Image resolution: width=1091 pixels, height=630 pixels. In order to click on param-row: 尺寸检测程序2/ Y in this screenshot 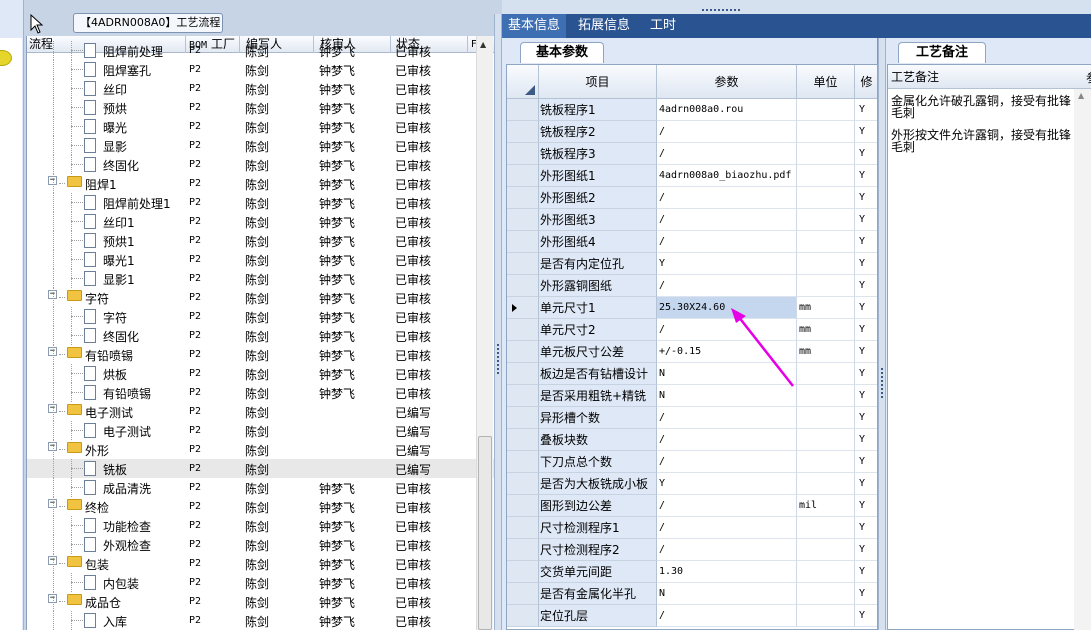, I will do `click(692, 550)`.